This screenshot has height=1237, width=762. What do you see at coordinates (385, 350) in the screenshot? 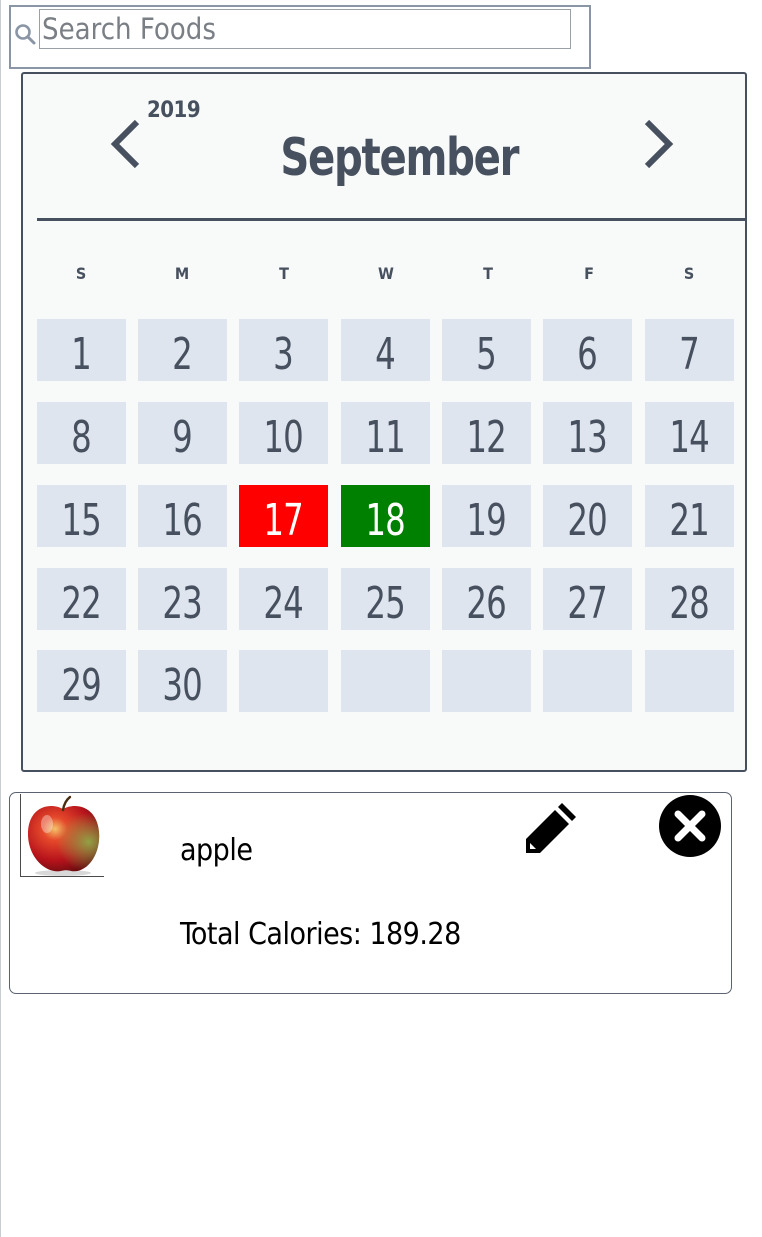
I see `calendar-day: 4` at bounding box center [385, 350].